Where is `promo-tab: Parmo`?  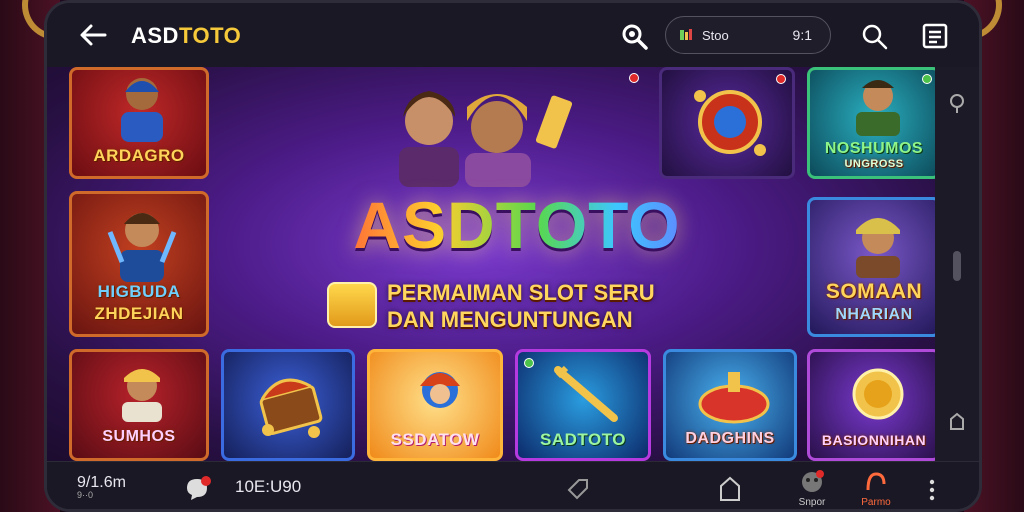
promo-tab: Parmo is located at coordinates (876, 489).